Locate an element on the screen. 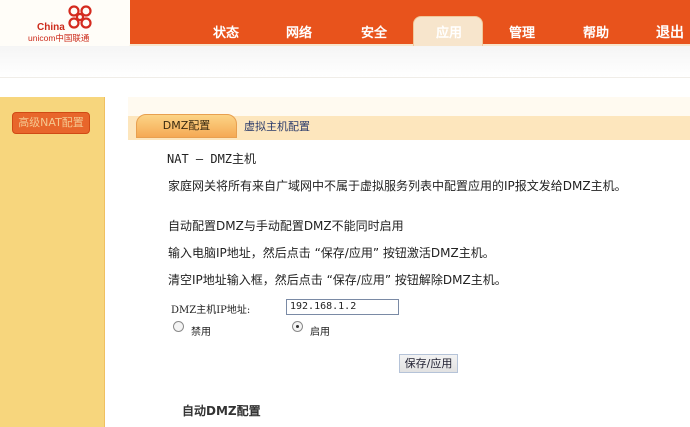 This screenshot has height=427, width=690. header-band is located at coordinates (345, 62).